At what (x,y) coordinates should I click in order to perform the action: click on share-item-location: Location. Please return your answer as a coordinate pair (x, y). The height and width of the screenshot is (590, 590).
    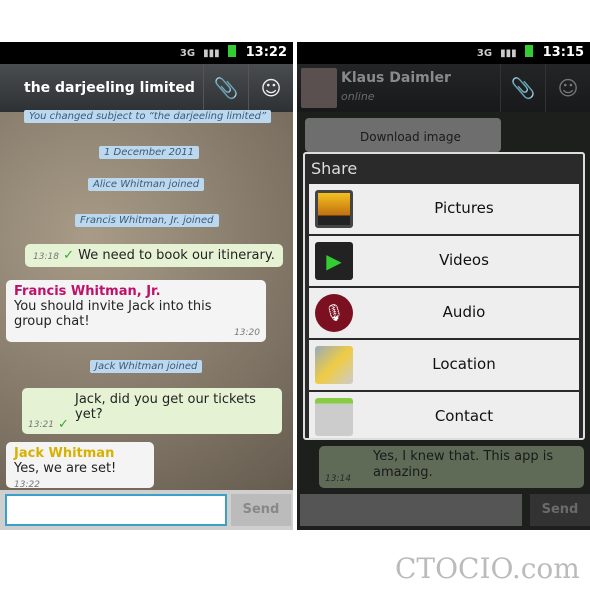
    Looking at the image, I should click on (444, 365).